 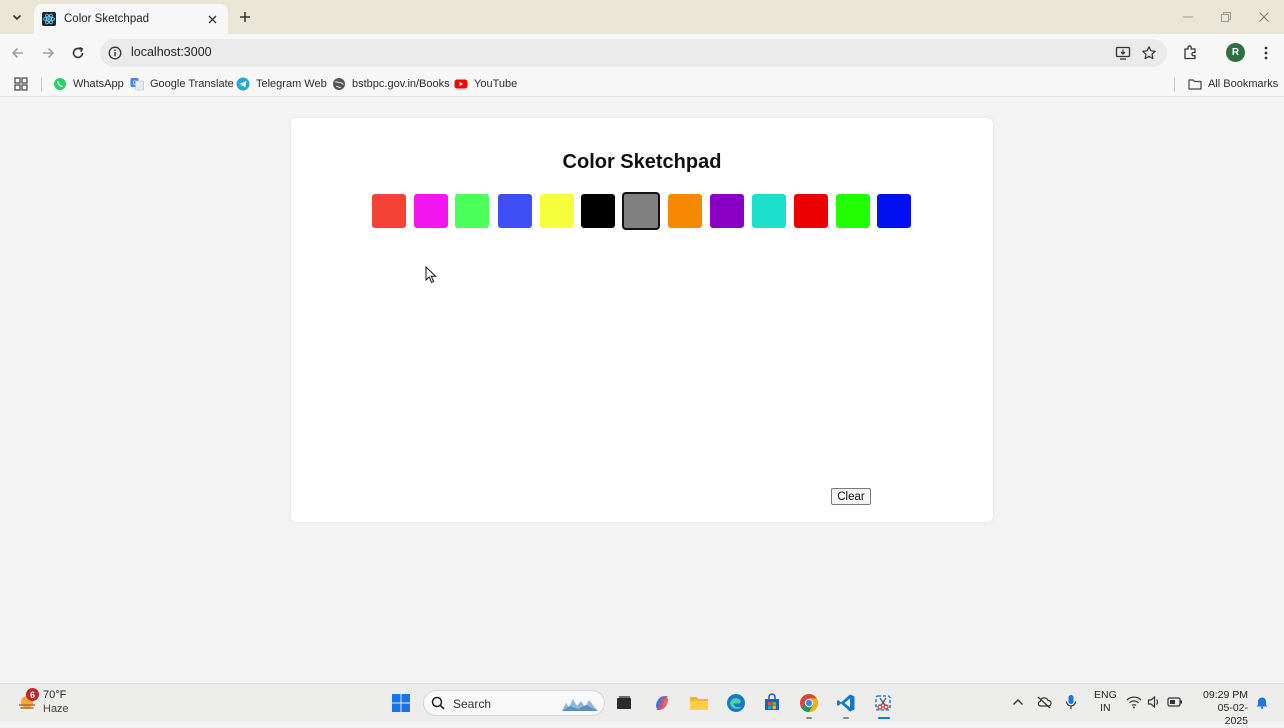 I want to click on clear-button: Clear, so click(x=851, y=496).